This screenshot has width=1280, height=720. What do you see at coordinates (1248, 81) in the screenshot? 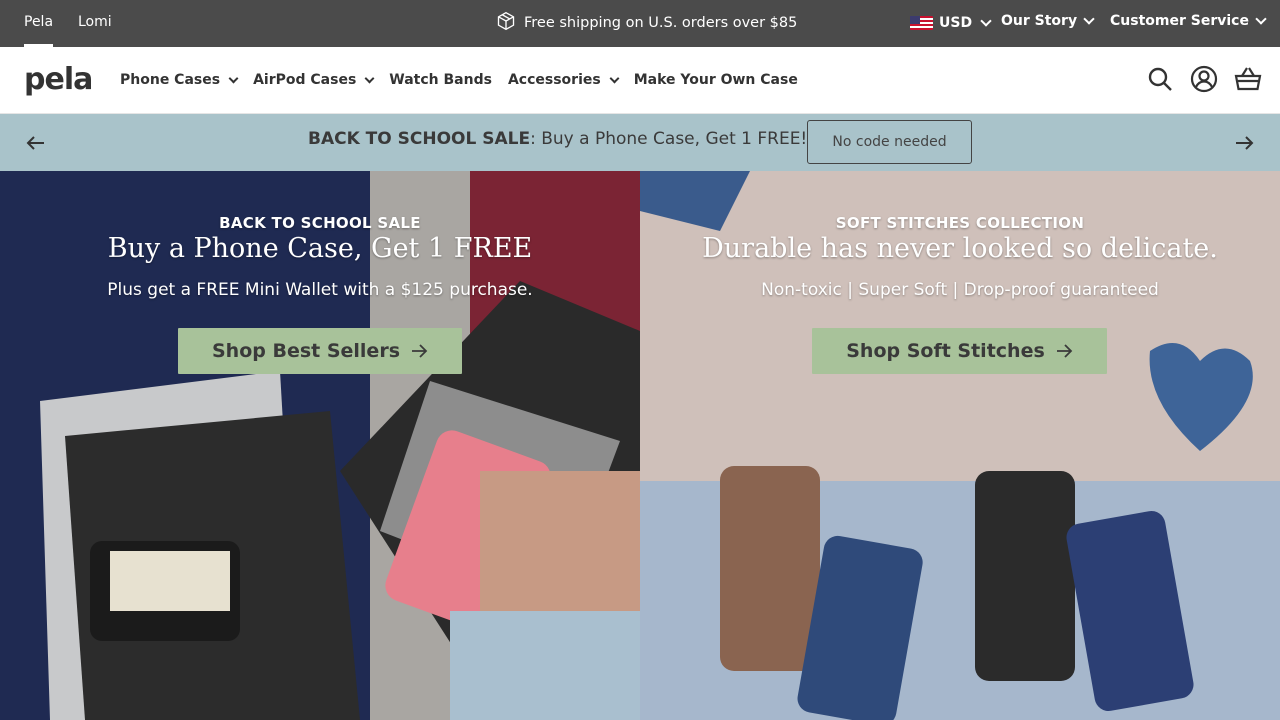
I see `cart-basket-icon` at bounding box center [1248, 81].